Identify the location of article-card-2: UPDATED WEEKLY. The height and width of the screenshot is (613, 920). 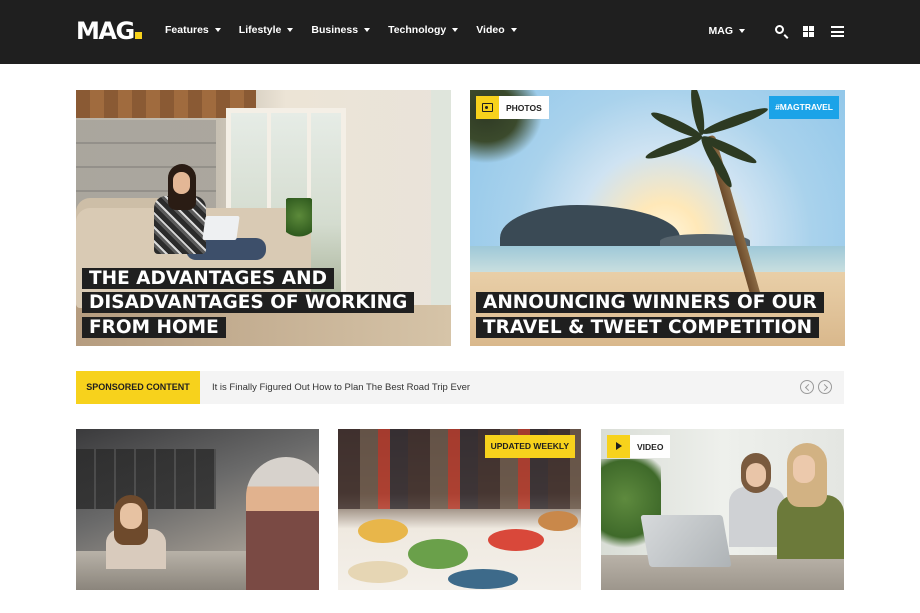
(459, 509).